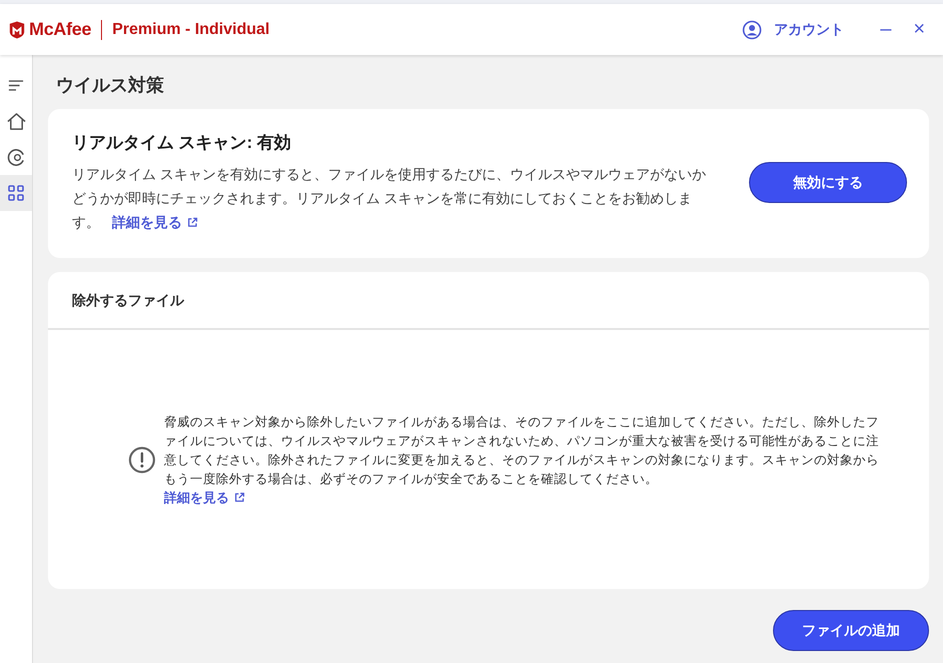 The width and height of the screenshot is (943, 663). Describe the element at coordinates (142, 460) in the screenshot. I see `exclamation-icon` at that location.